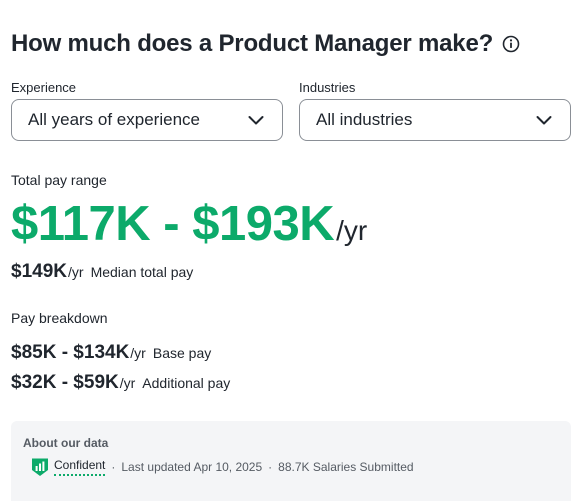 Image resolution: width=588 pixels, height=501 pixels. What do you see at coordinates (127, 383) in the screenshot?
I see `additional-pay-unit: /yr` at bounding box center [127, 383].